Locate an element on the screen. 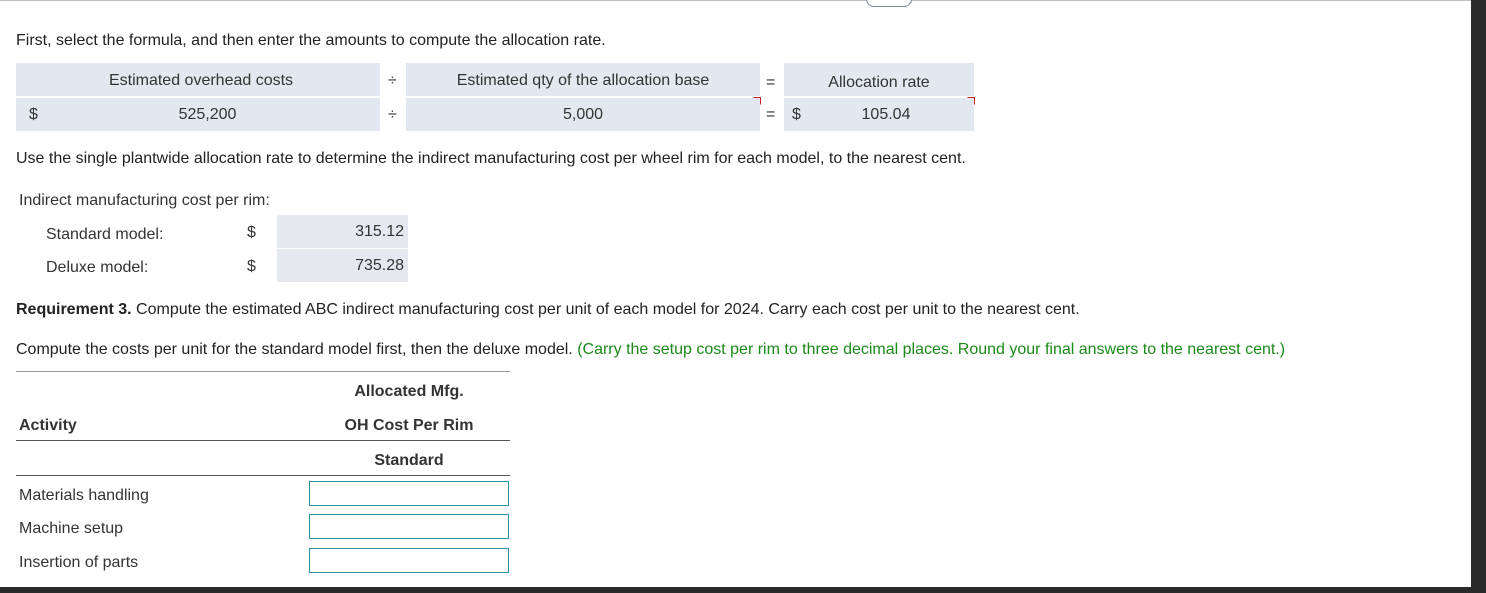 Image resolution: width=1486 pixels, height=593 pixels. numerator-value: 525,200 is located at coordinates (207, 114).